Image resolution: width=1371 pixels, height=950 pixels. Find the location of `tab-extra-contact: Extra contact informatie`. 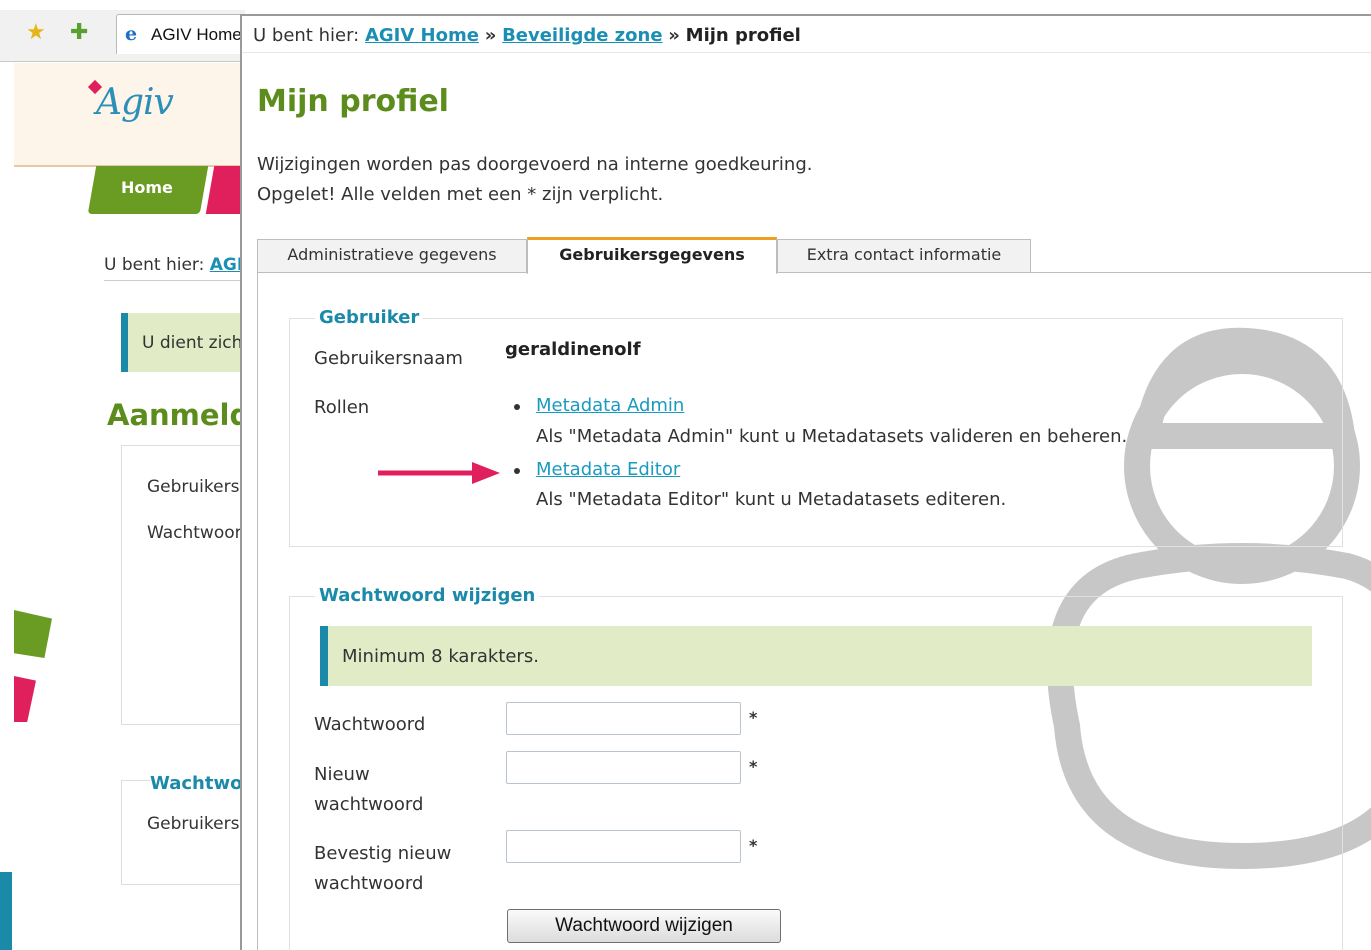

tab-extra-contact: Extra contact informatie is located at coordinates (904, 256).